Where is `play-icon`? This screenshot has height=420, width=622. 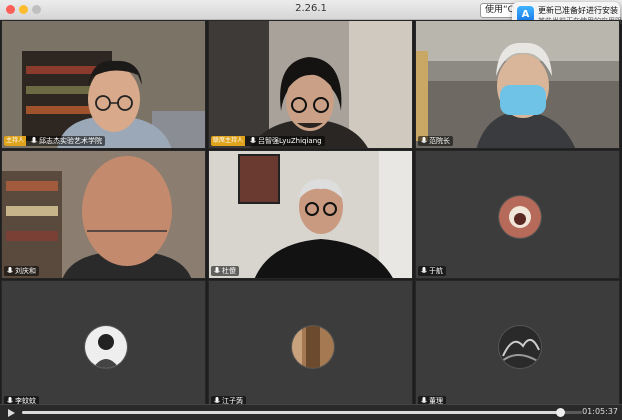
play-icon is located at coordinates (11, 413).